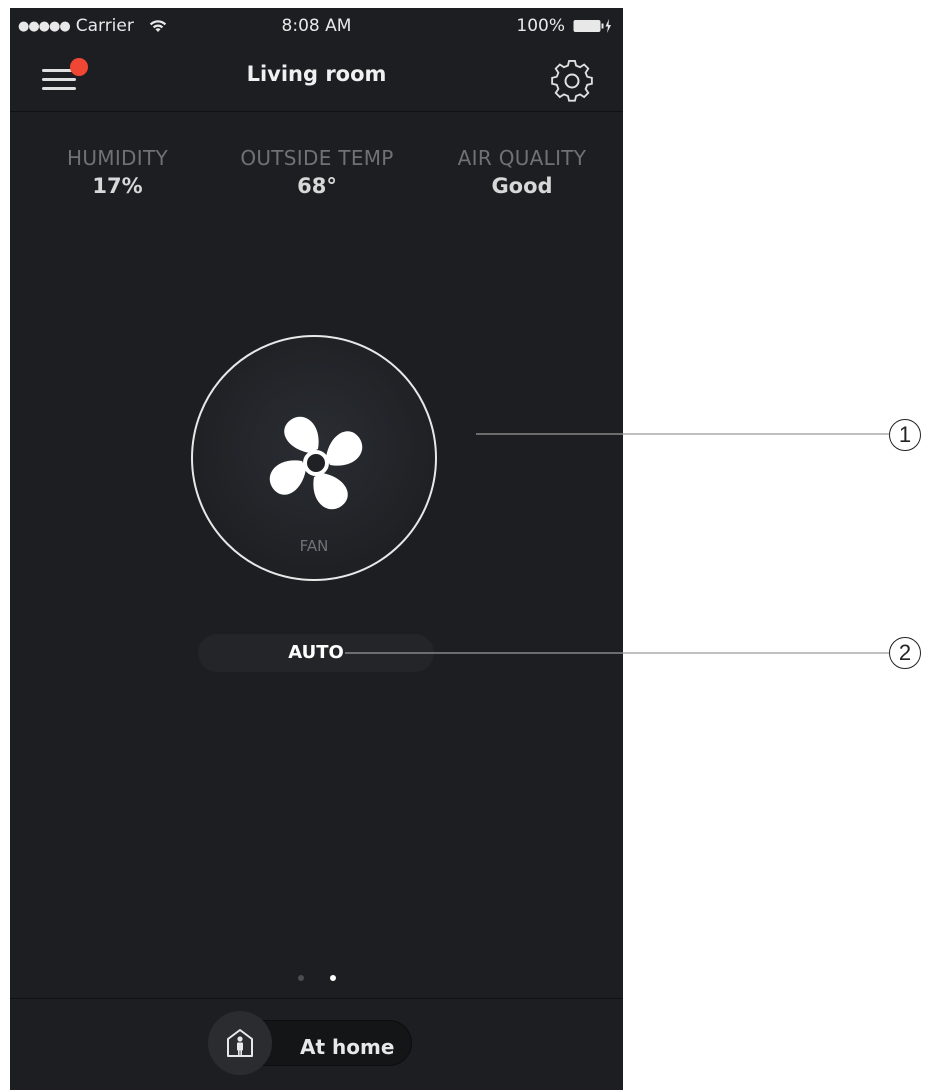 Image resolution: width=930 pixels, height=1090 pixels. Describe the element at coordinates (317, 172) in the screenshot. I see `stat-outside-temp: OUTSIDE TEMP 68°` at that location.